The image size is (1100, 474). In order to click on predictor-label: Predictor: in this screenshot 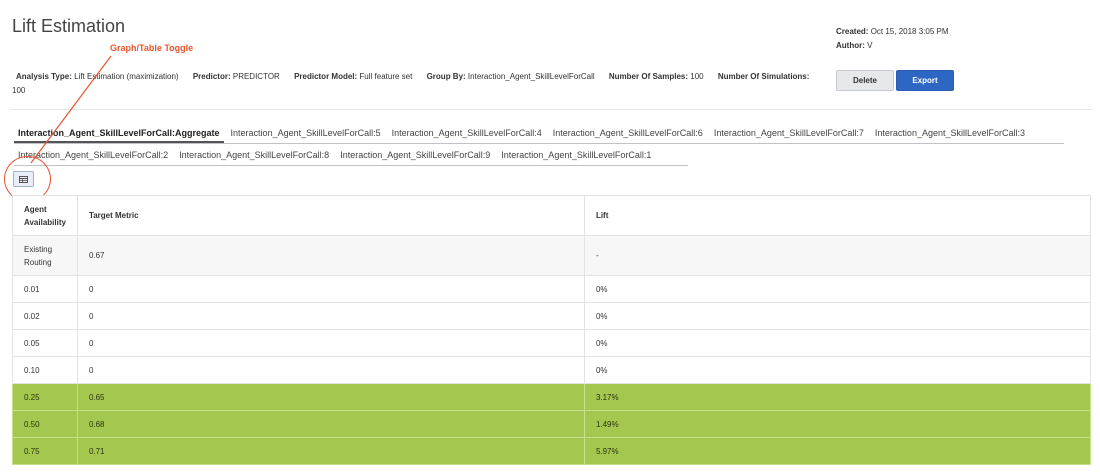, I will do `click(211, 76)`.